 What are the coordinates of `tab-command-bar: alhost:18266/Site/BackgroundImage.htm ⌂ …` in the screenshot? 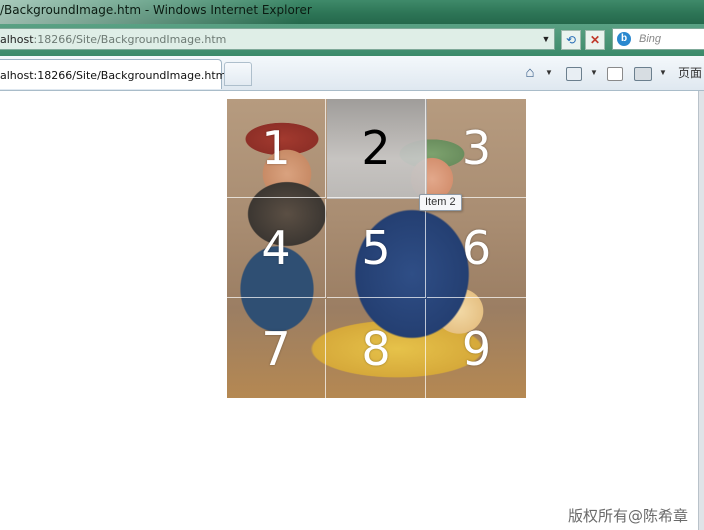 It's located at (352, 73).